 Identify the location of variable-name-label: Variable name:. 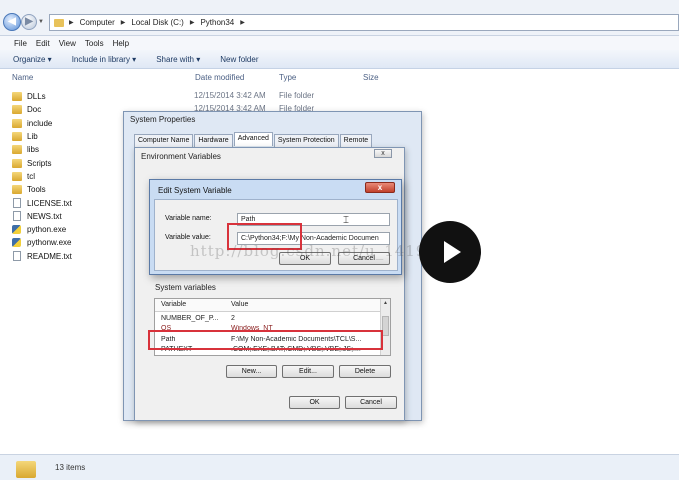
(188, 218).